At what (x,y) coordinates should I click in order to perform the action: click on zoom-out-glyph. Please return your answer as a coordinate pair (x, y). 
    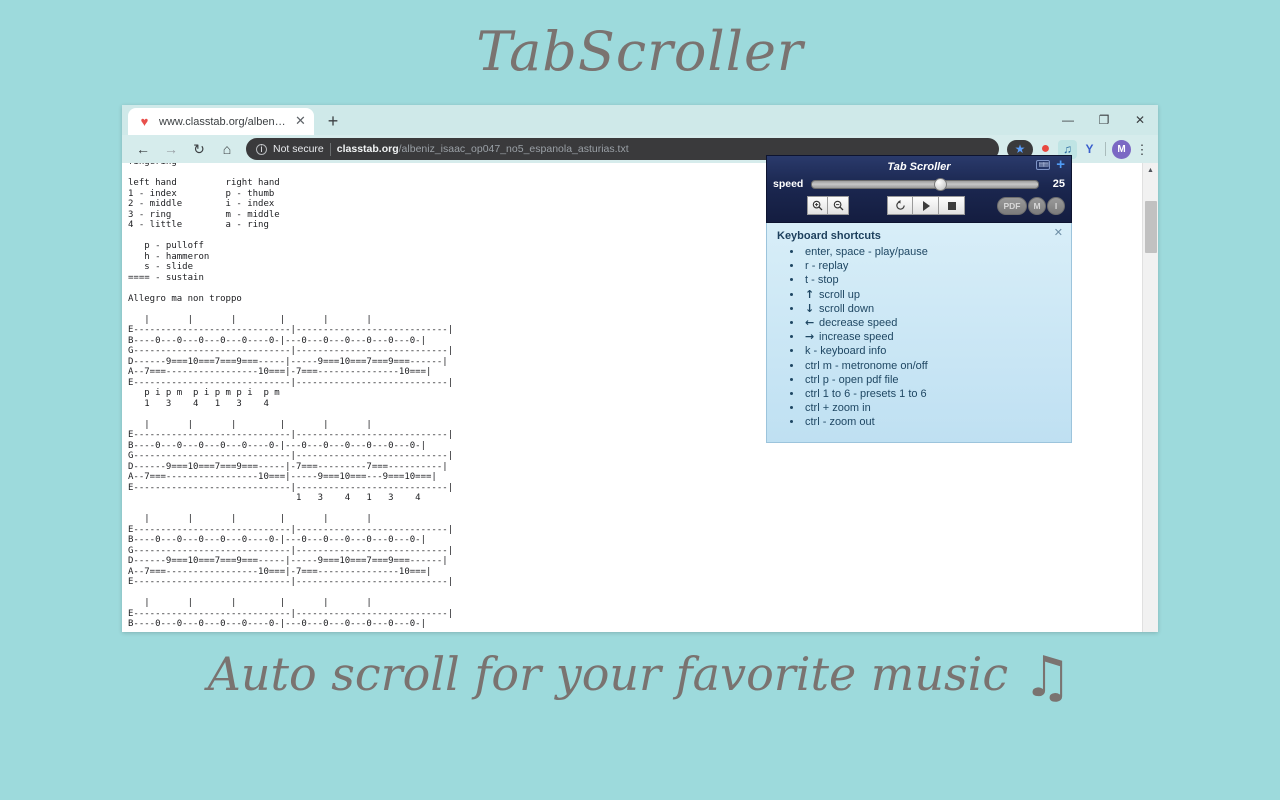
    Looking at the image, I should click on (838, 205).